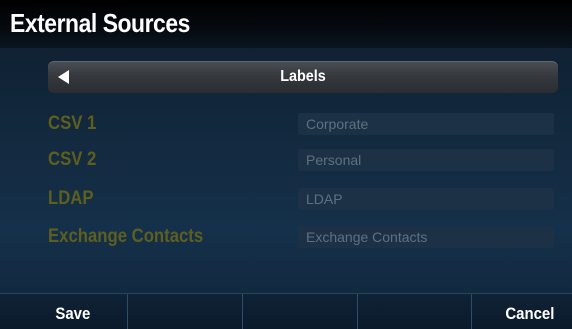 This screenshot has width=572, height=329. What do you see at coordinates (126, 236) in the screenshot?
I see `row-label-exchange-contacts: Exchange Contacts` at bounding box center [126, 236].